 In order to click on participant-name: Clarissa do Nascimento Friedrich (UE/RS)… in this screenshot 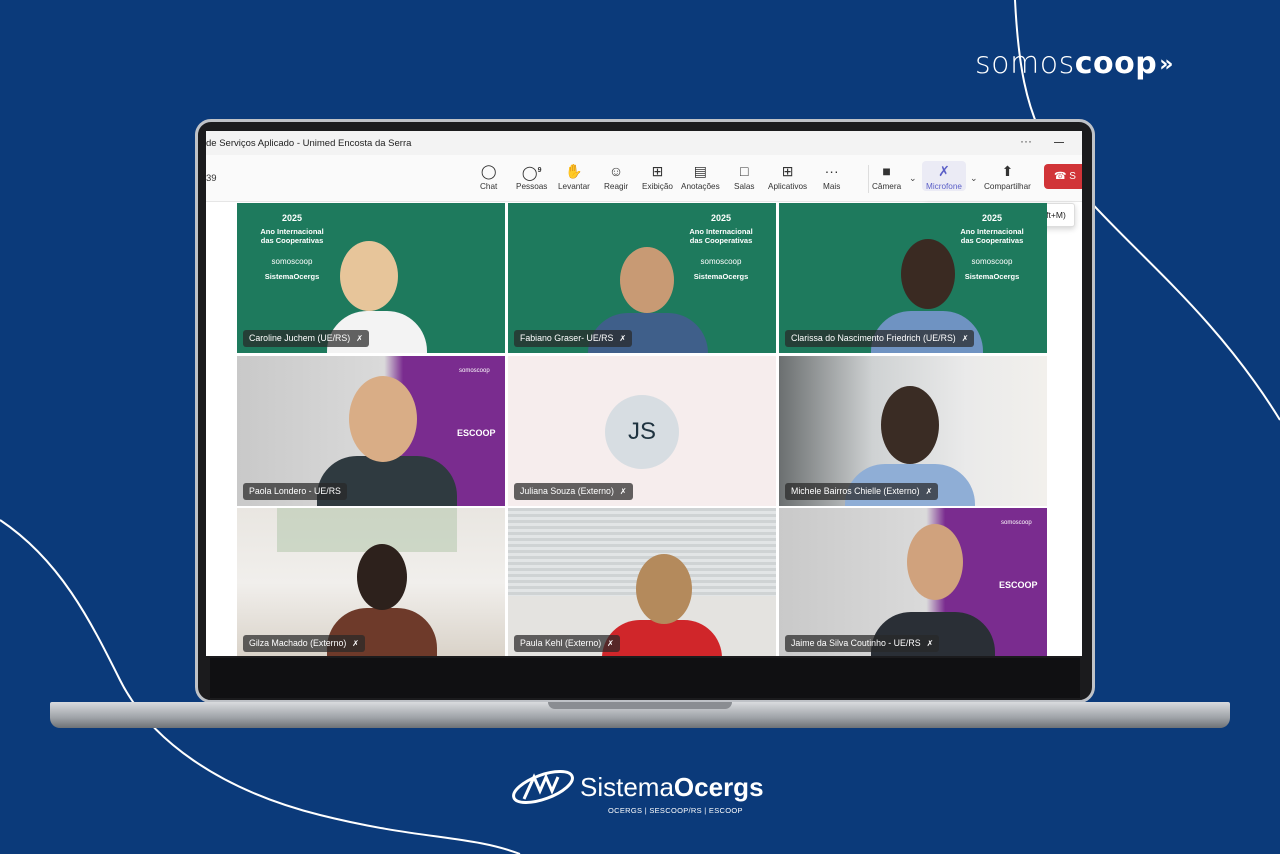, I will do `click(880, 338)`.